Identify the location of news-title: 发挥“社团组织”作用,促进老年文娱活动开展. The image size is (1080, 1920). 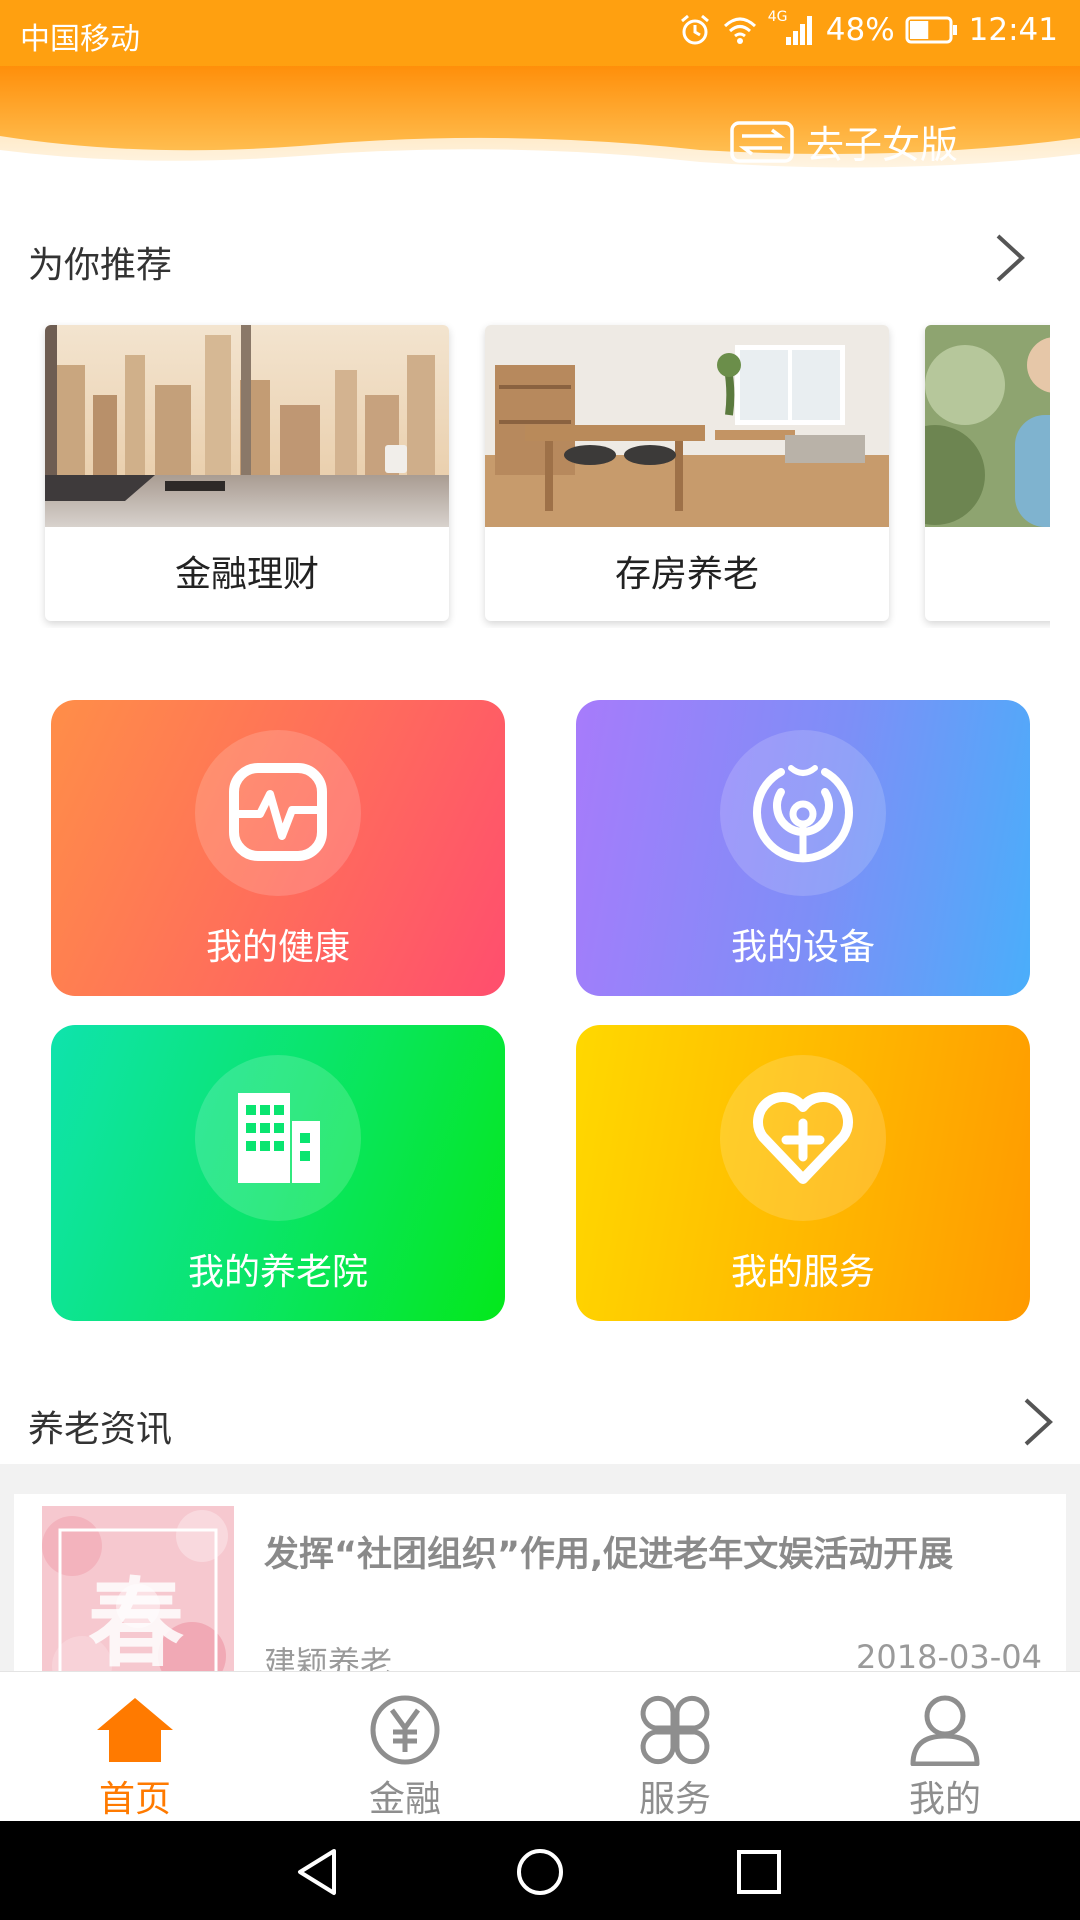
(609, 1555).